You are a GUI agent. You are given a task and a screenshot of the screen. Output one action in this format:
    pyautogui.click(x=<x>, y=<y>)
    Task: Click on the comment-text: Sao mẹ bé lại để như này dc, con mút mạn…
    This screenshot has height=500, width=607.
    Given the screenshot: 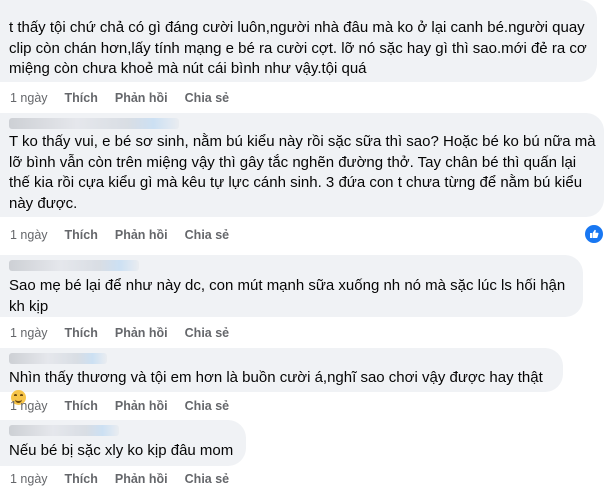 What is the action you would take?
    pyautogui.click(x=287, y=296)
    